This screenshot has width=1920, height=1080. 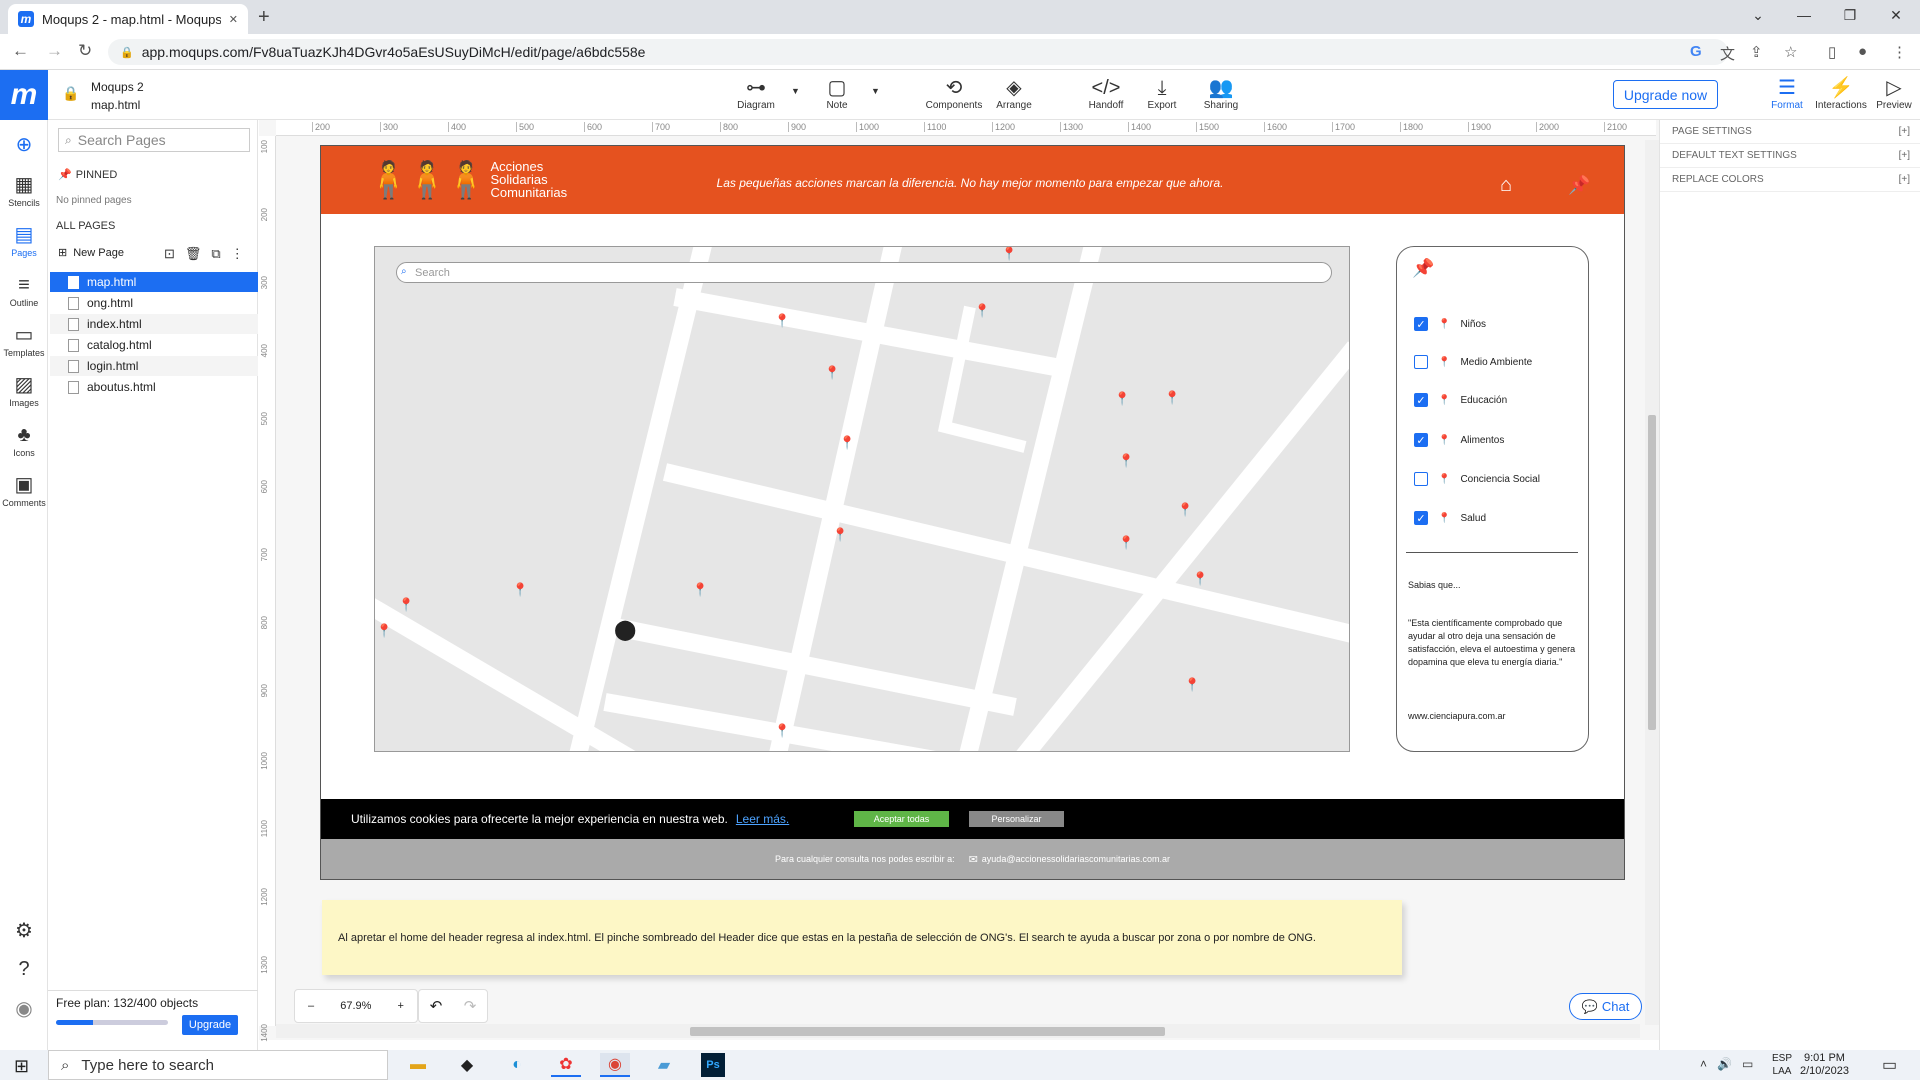 What do you see at coordinates (91, 253) in the screenshot?
I see `new-page-button: ⊞ New Page` at bounding box center [91, 253].